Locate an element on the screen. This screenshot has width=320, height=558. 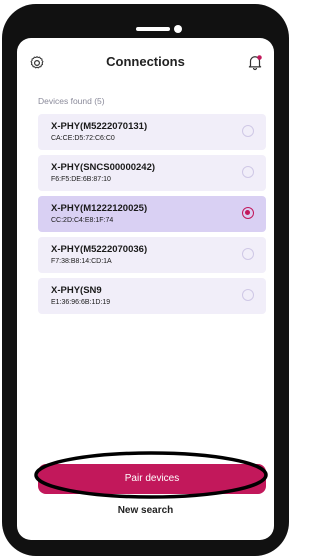
device-mac: CA:CE:D5:72:C6:C0 is located at coordinates (83, 138).